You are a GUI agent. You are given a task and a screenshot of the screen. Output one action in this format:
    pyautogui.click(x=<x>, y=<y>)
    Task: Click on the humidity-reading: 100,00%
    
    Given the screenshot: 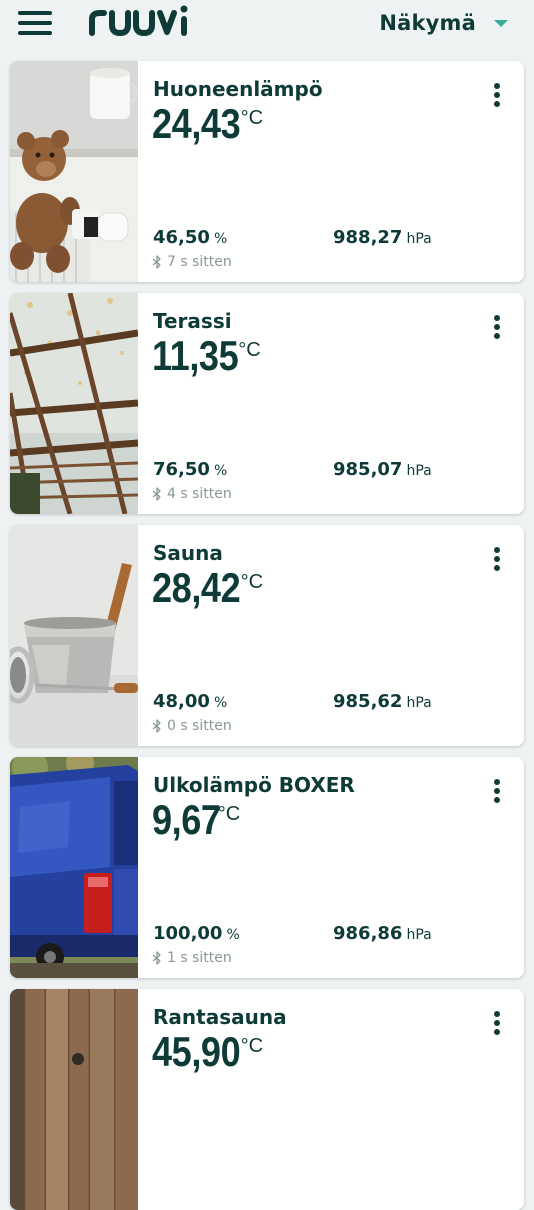 What is the action you would take?
    pyautogui.click(x=196, y=933)
    